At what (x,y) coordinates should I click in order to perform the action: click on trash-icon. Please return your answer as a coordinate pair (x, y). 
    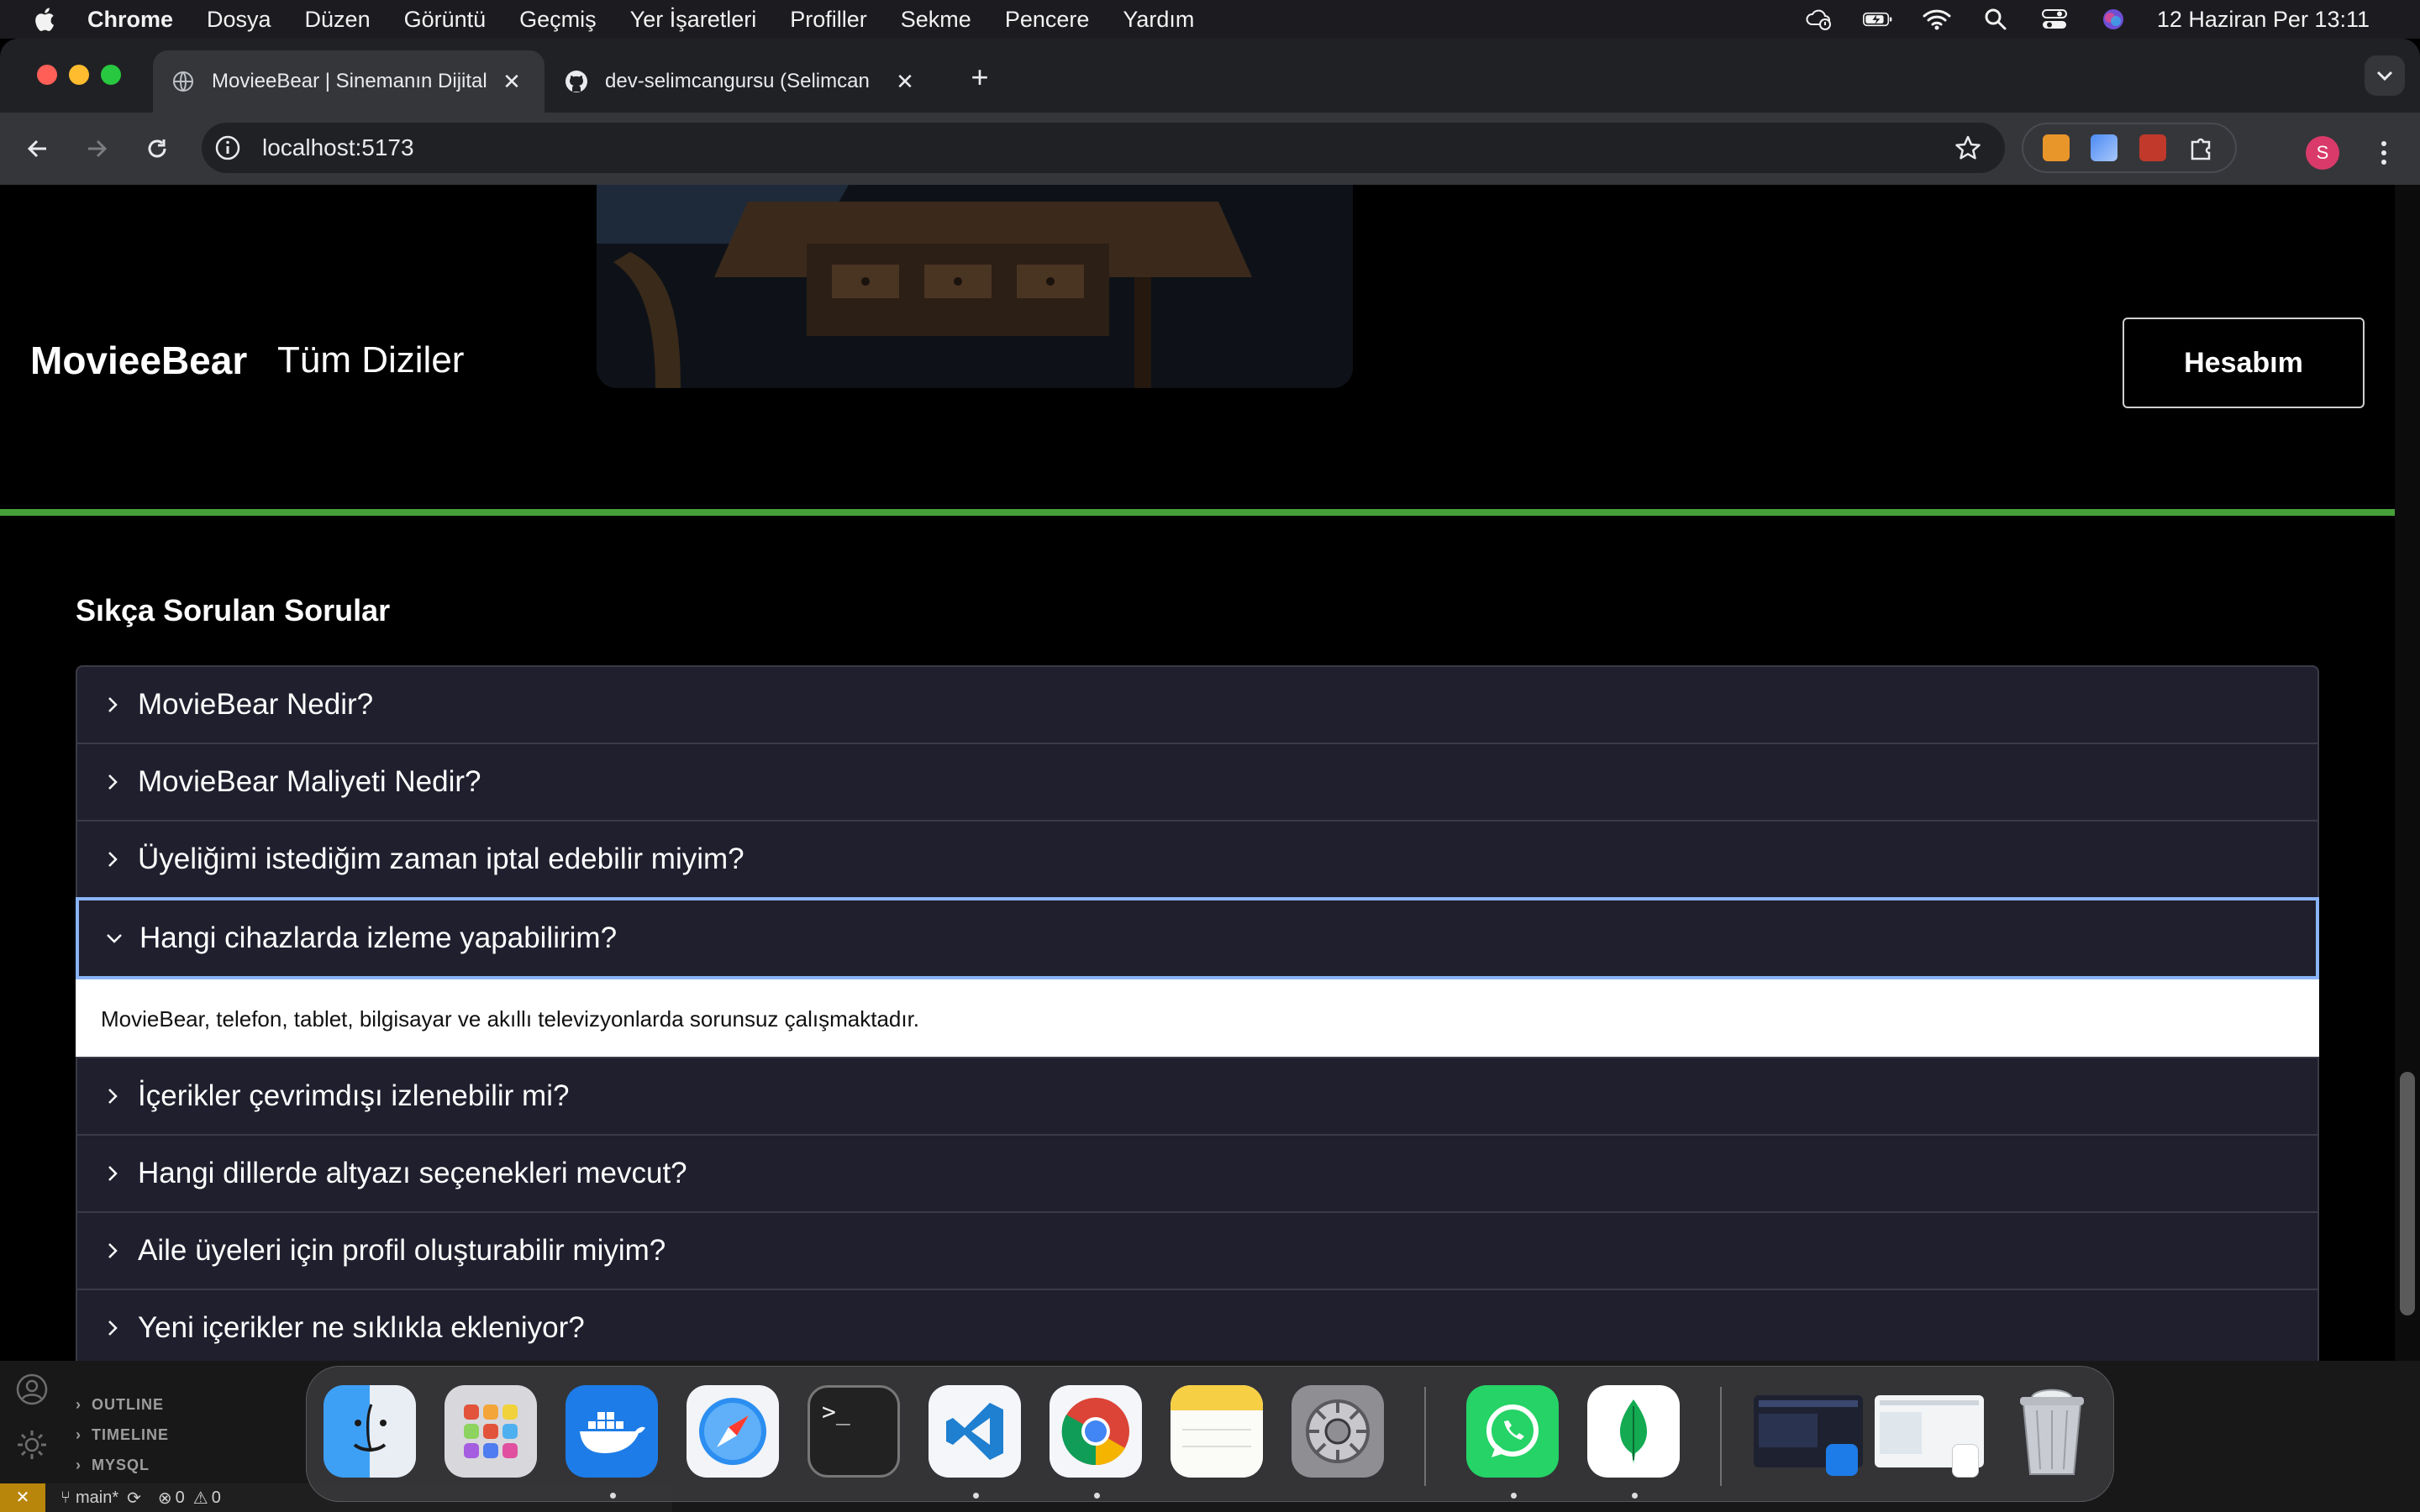
    Looking at the image, I should click on (2052, 1431).